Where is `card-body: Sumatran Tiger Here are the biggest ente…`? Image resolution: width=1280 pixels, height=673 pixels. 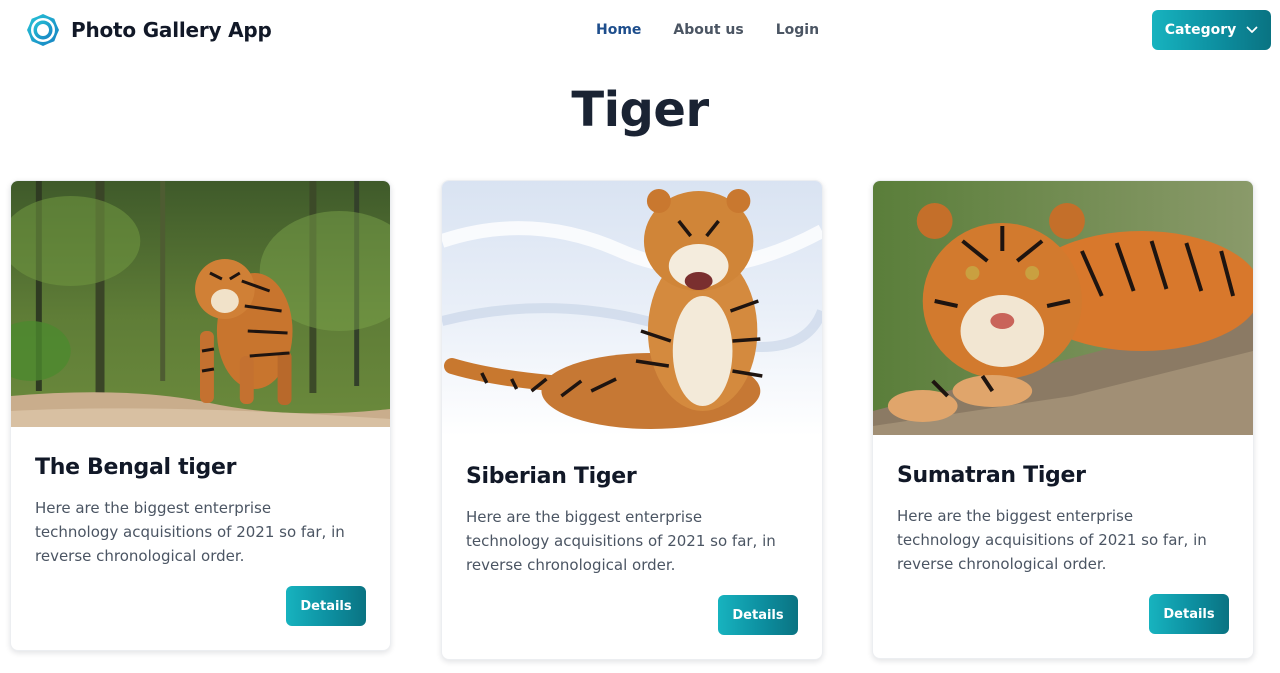 card-body: Sumatran Tiger Here are the biggest ente… is located at coordinates (1063, 519).